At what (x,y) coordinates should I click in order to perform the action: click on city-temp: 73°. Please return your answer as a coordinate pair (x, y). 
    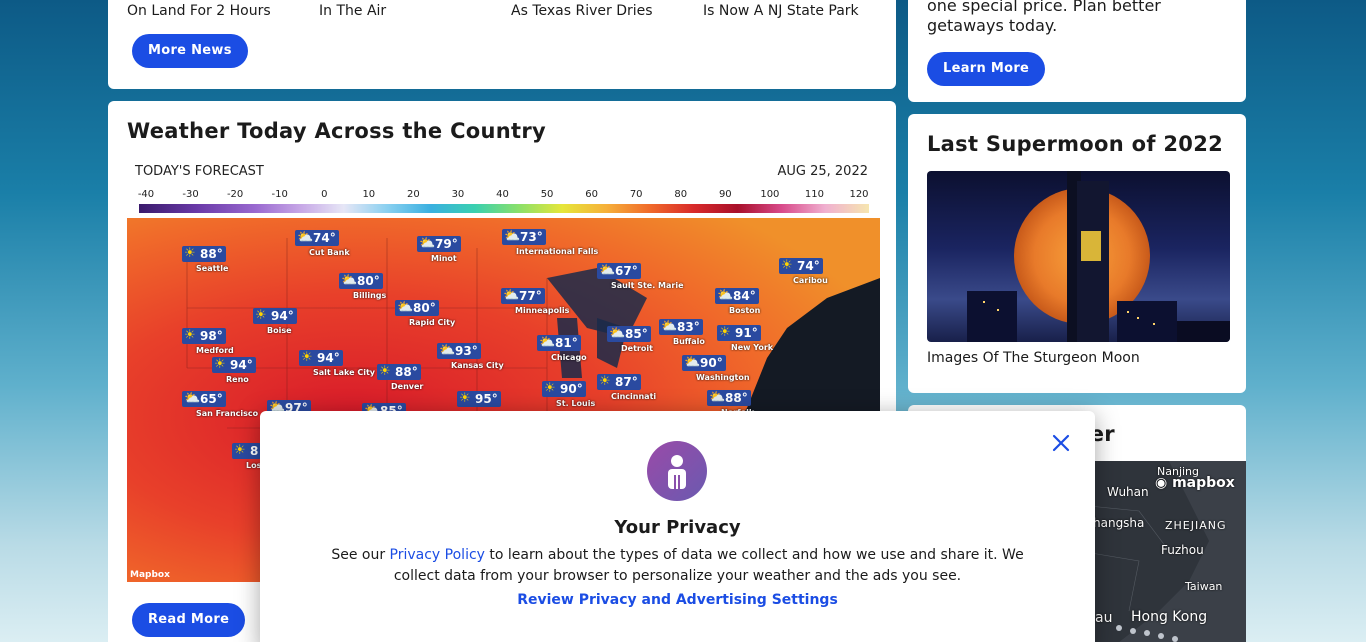
    Looking at the image, I should click on (524, 237).